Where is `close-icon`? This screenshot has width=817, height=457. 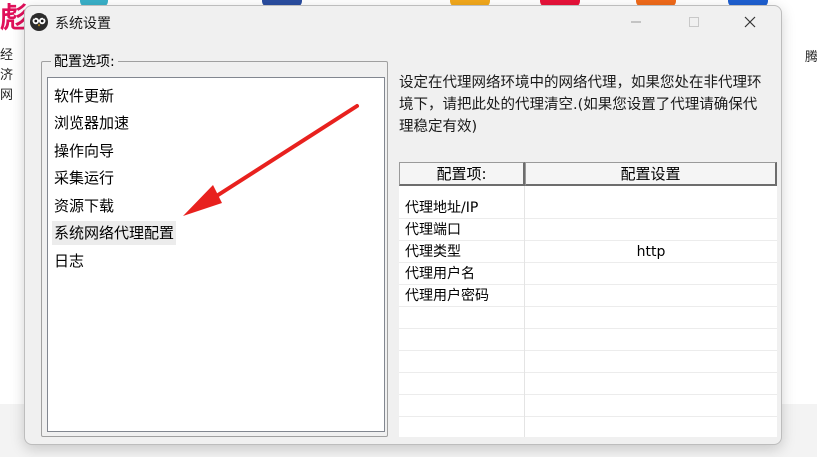 close-icon is located at coordinates (750, 22).